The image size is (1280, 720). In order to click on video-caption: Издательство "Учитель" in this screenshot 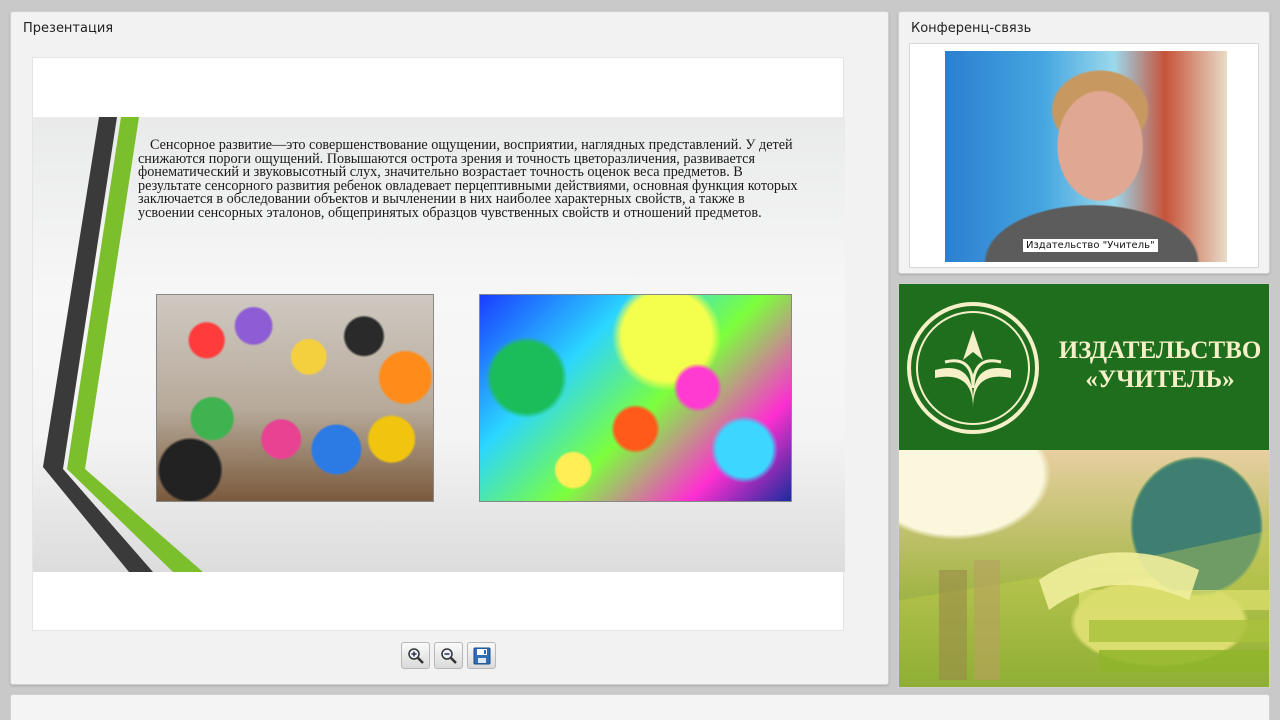, I will do `click(1090, 245)`.